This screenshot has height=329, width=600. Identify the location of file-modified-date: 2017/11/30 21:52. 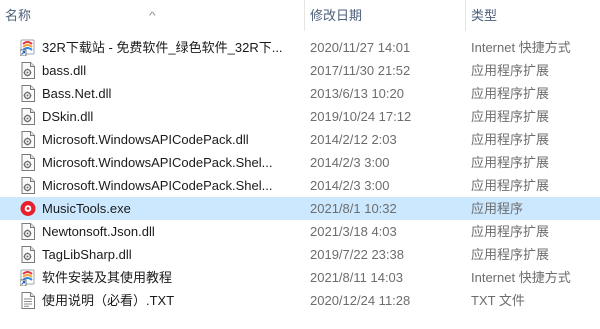
(360, 70).